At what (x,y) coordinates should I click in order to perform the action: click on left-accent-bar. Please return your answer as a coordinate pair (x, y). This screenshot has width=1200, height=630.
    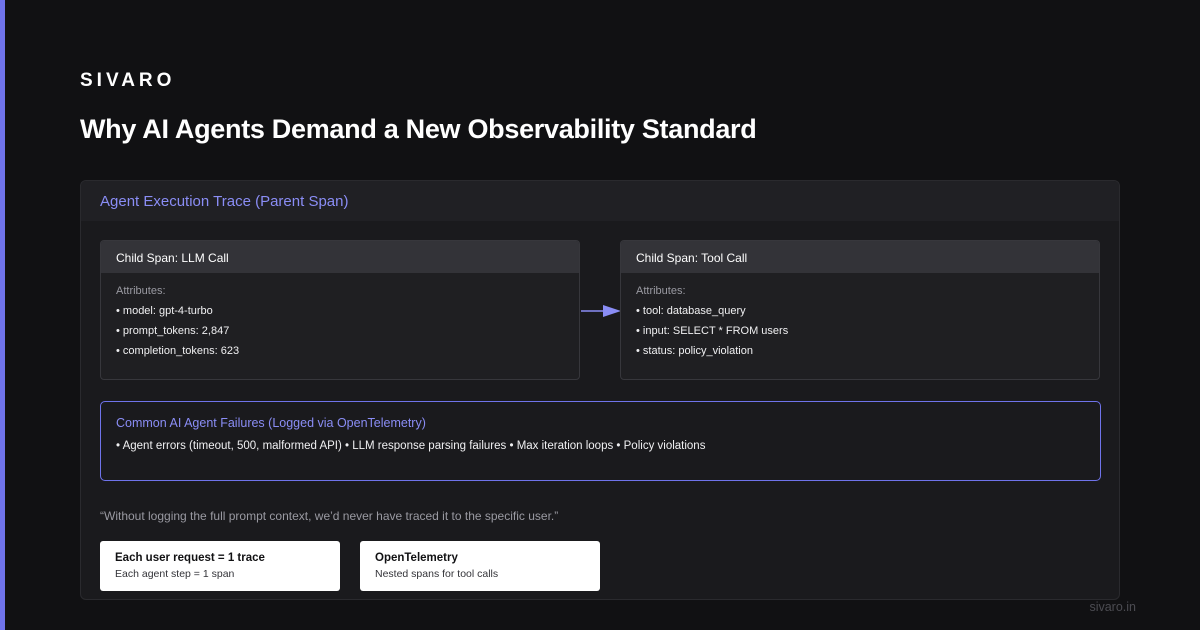
    Looking at the image, I should click on (2, 315).